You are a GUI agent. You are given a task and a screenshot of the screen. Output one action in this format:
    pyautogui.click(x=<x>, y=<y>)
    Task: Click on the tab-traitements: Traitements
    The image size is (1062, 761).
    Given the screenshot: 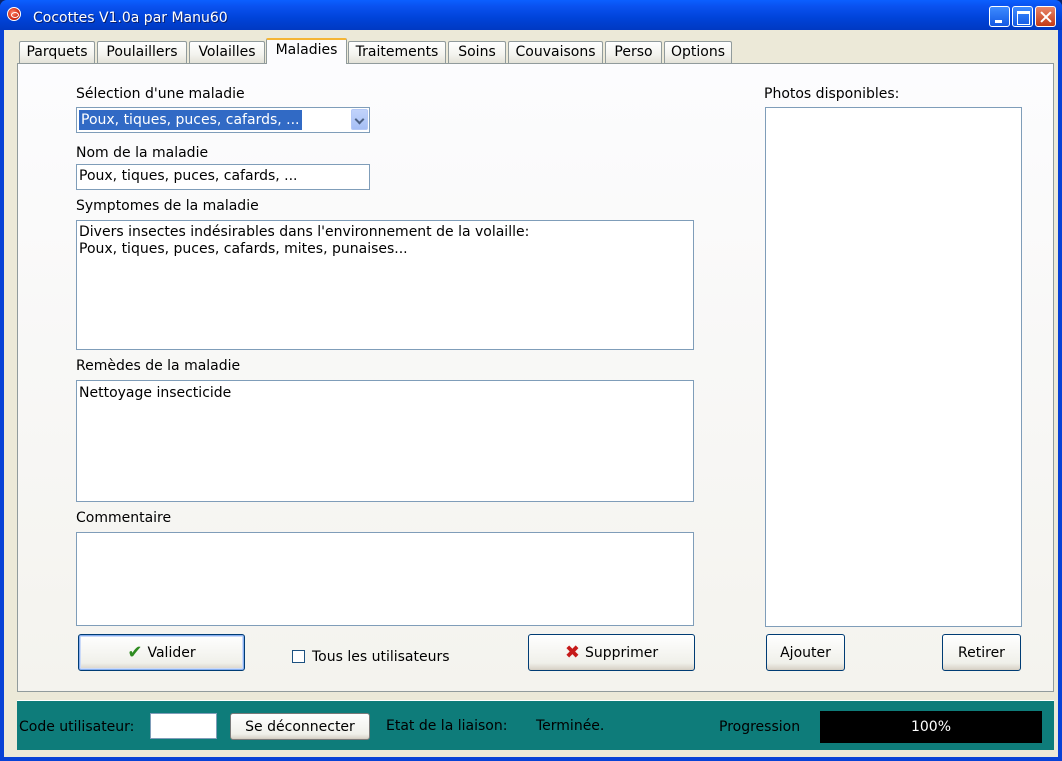 What is the action you would take?
    pyautogui.click(x=397, y=52)
    